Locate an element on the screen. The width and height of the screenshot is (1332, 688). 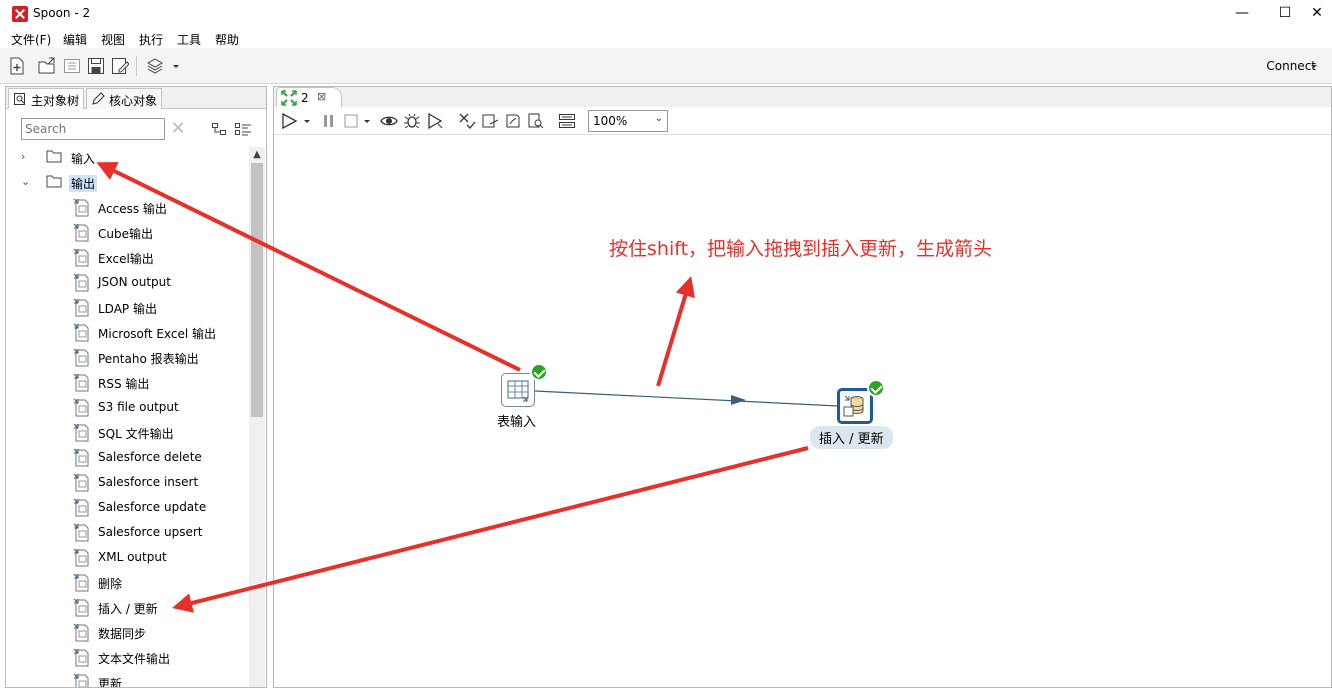
tree-label: Cube输出 is located at coordinates (125, 234).